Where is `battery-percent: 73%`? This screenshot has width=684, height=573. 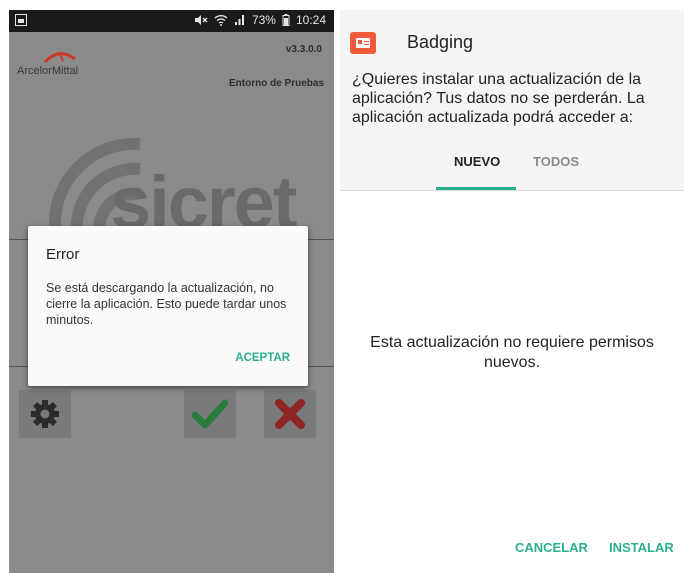 battery-percent: 73% is located at coordinates (263, 20).